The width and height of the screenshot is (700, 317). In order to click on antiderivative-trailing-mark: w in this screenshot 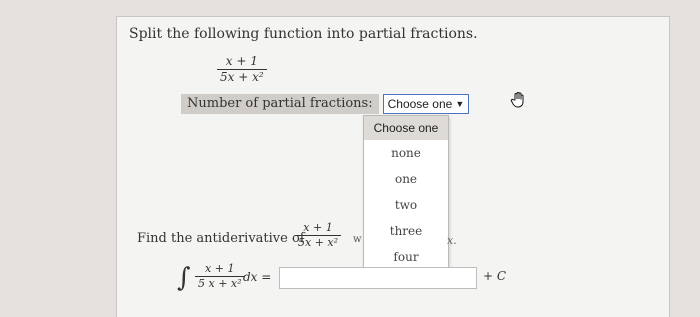, I will do `click(357, 239)`.